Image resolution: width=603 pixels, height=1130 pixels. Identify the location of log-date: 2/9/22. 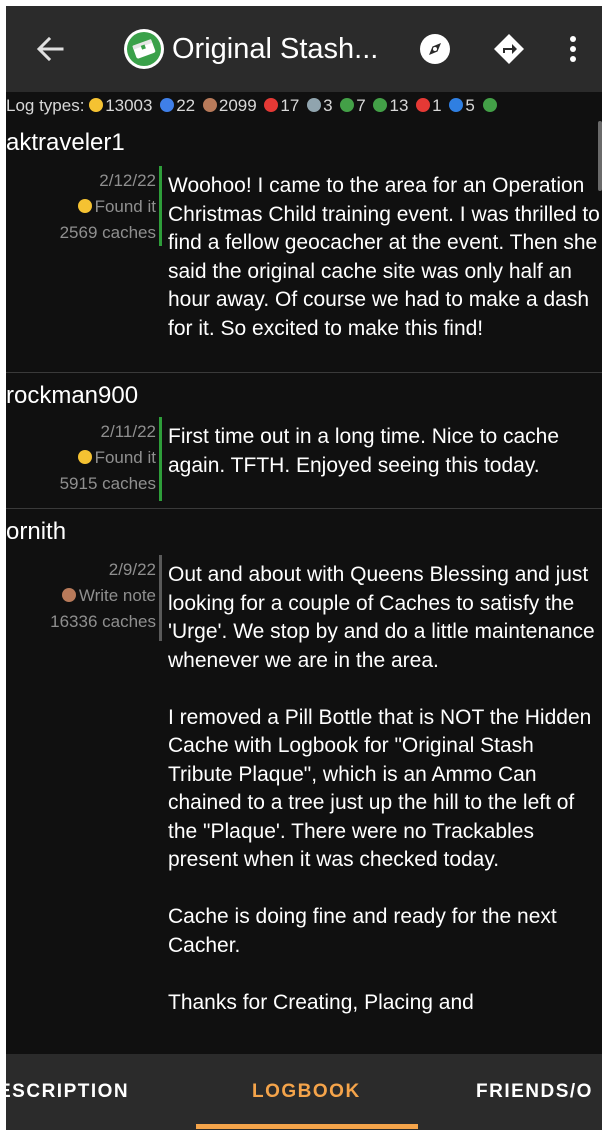
(132, 569).